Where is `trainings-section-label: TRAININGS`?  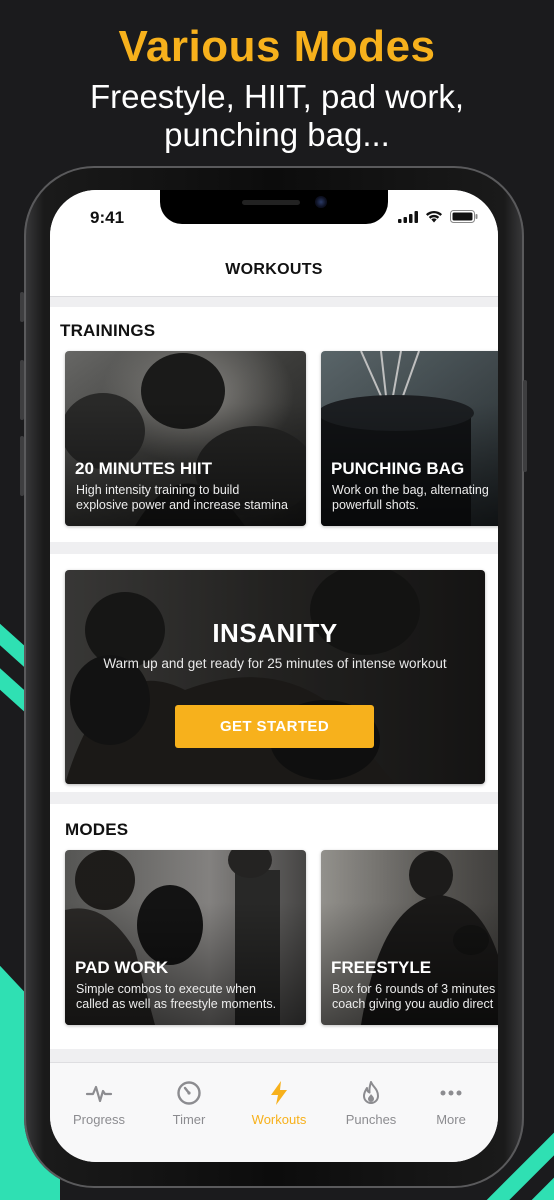
trainings-section-label: TRAININGS is located at coordinates (108, 330).